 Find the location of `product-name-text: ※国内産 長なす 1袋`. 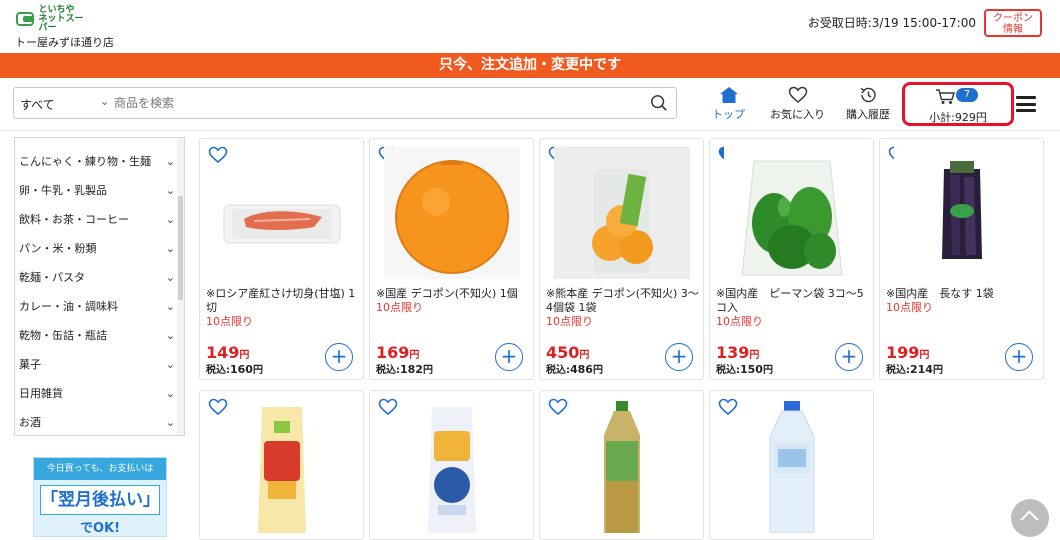

product-name-text: ※国内産 長なす 1袋 is located at coordinates (940, 293).